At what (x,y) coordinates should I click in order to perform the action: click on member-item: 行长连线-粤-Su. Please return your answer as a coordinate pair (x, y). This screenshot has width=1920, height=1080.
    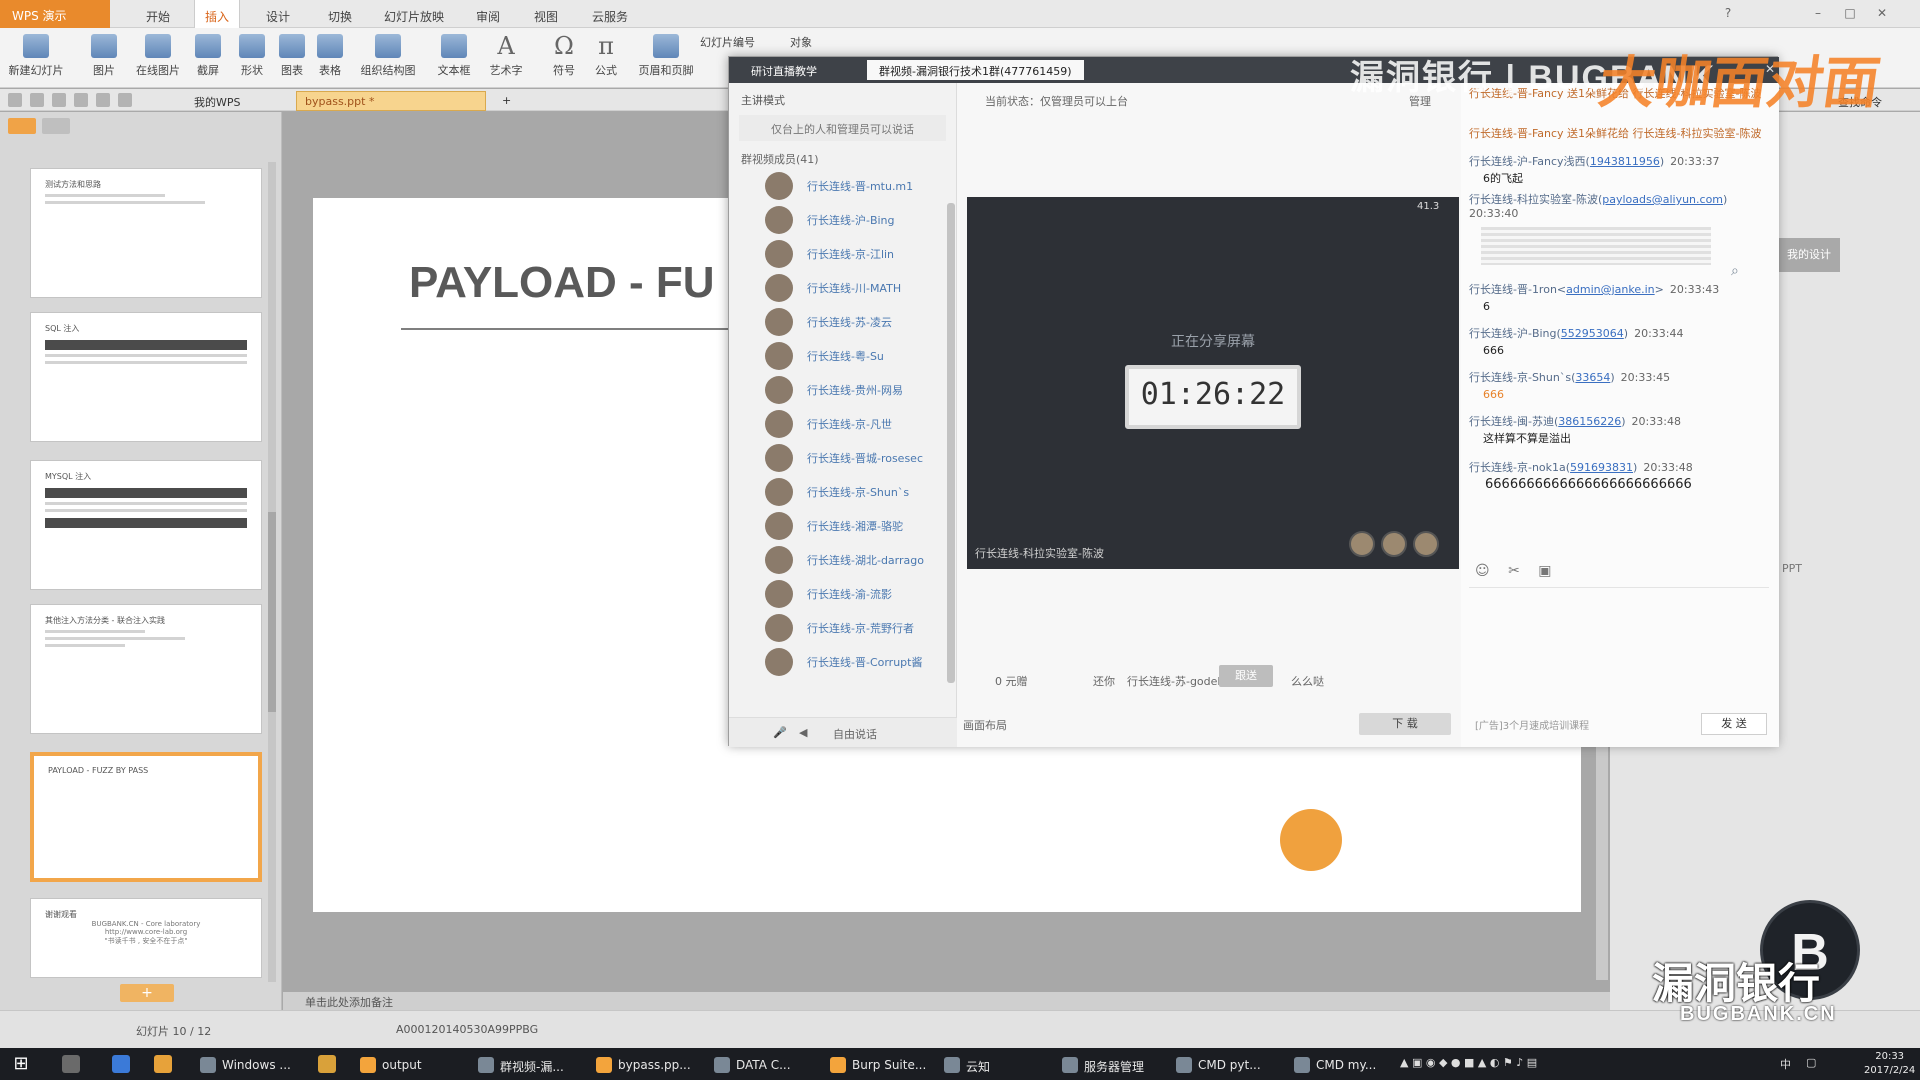
    Looking at the image, I should click on (842, 356).